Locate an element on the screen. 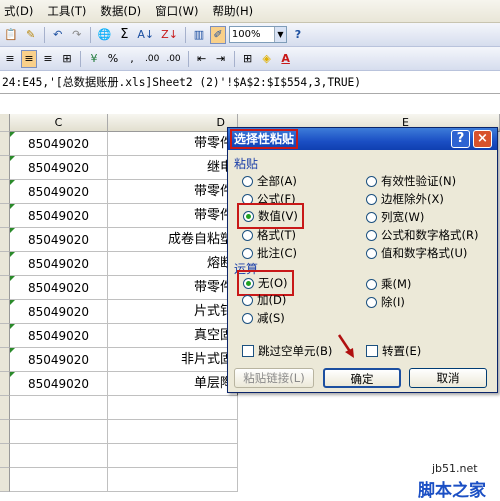 The image size is (500, 501). chevron-down-icon: ▼ is located at coordinates (279, 34).